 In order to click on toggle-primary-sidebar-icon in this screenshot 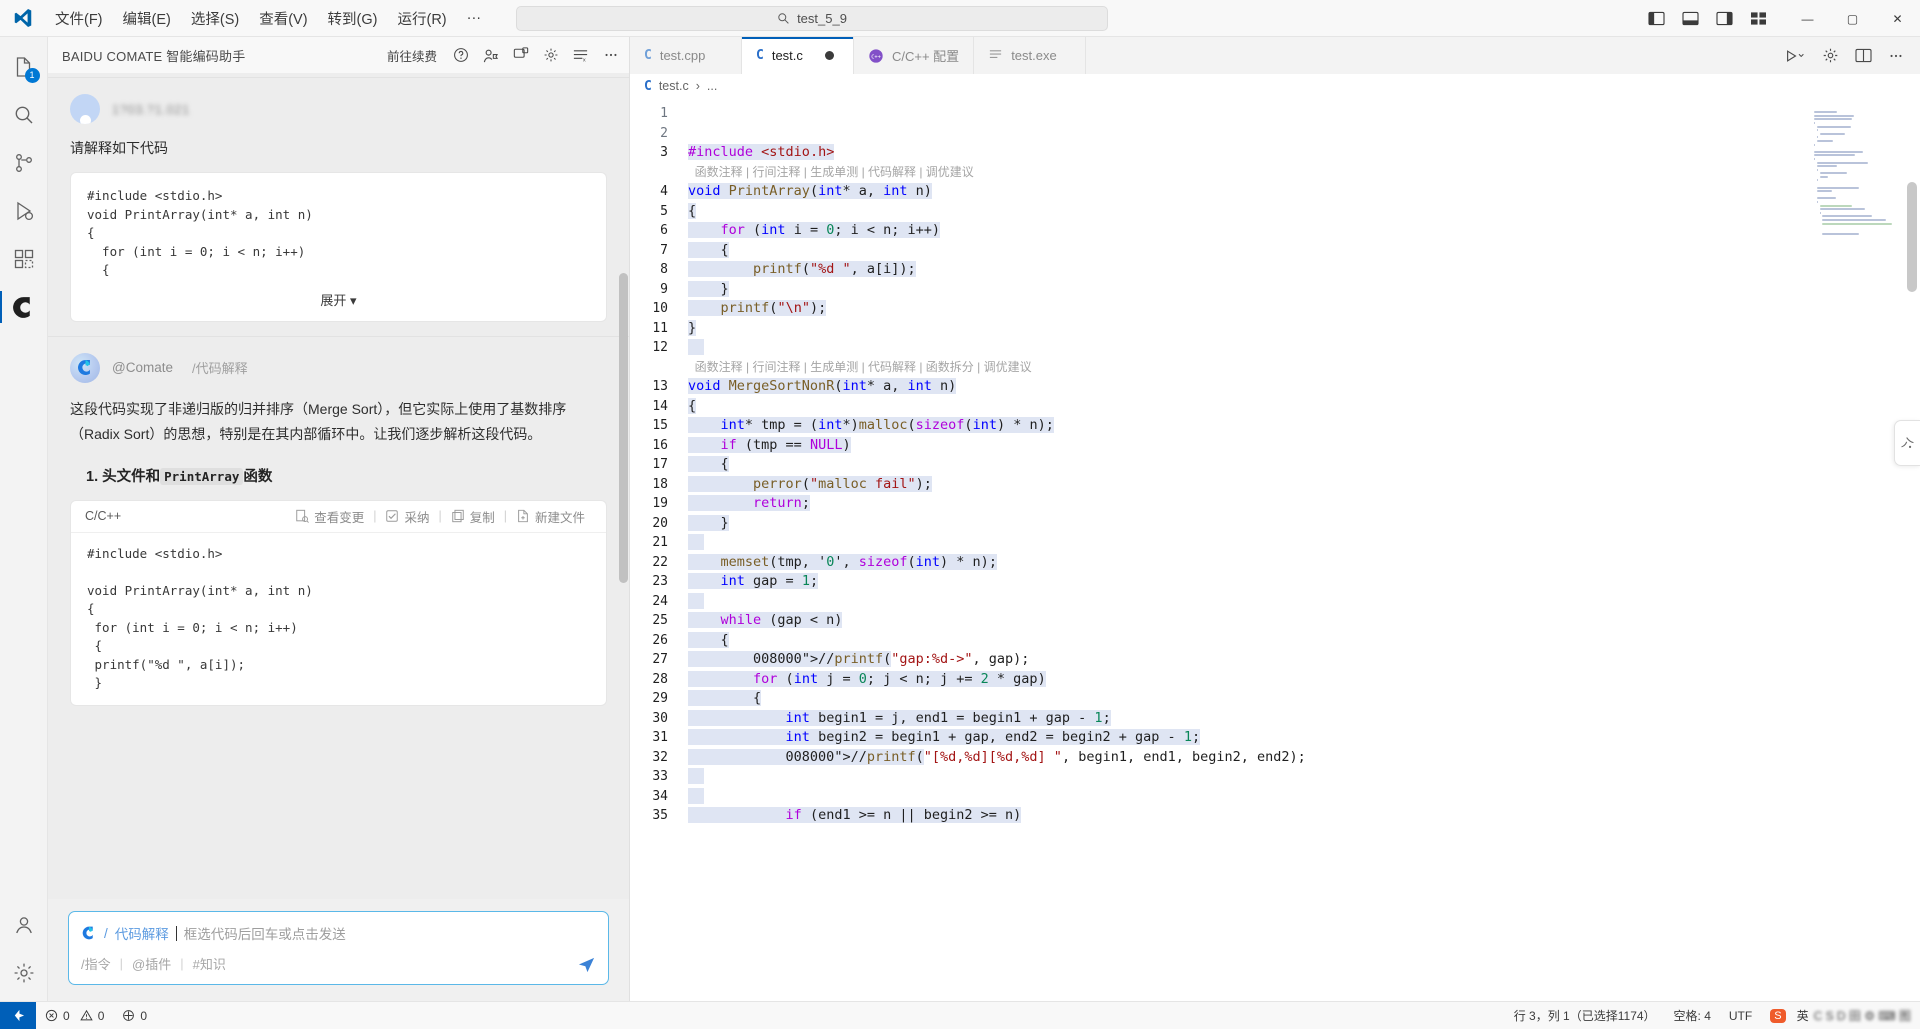, I will do `click(1656, 18)`.